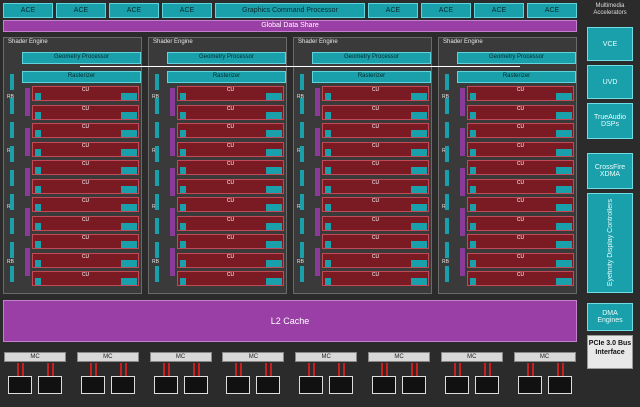 The width and height of the screenshot is (640, 407). Describe the element at coordinates (290, 321) in the screenshot. I see `l2-cache: L2 Cache` at that location.